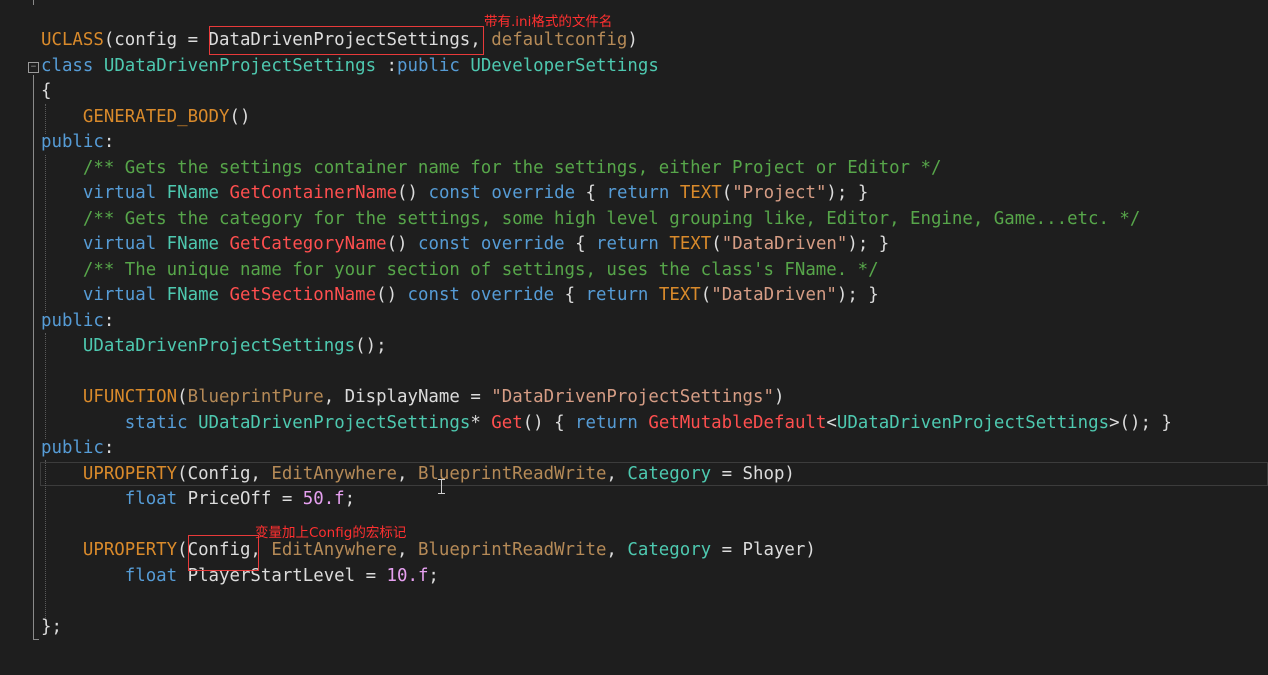  I want to click on code-line: {, so click(46, 91).